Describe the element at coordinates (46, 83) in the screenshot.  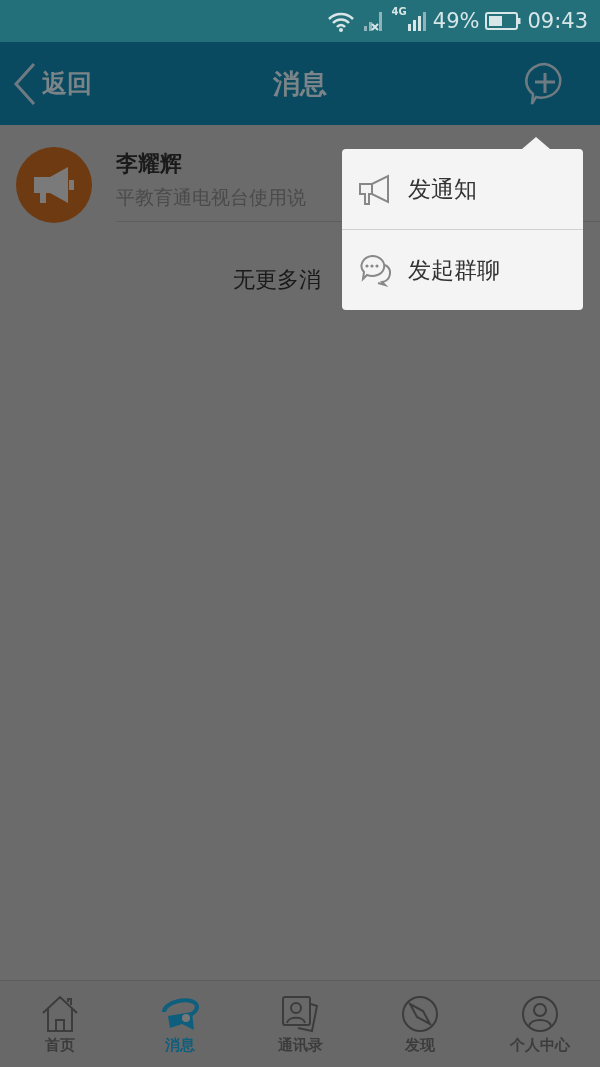
I see `back-button: 返回` at that location.